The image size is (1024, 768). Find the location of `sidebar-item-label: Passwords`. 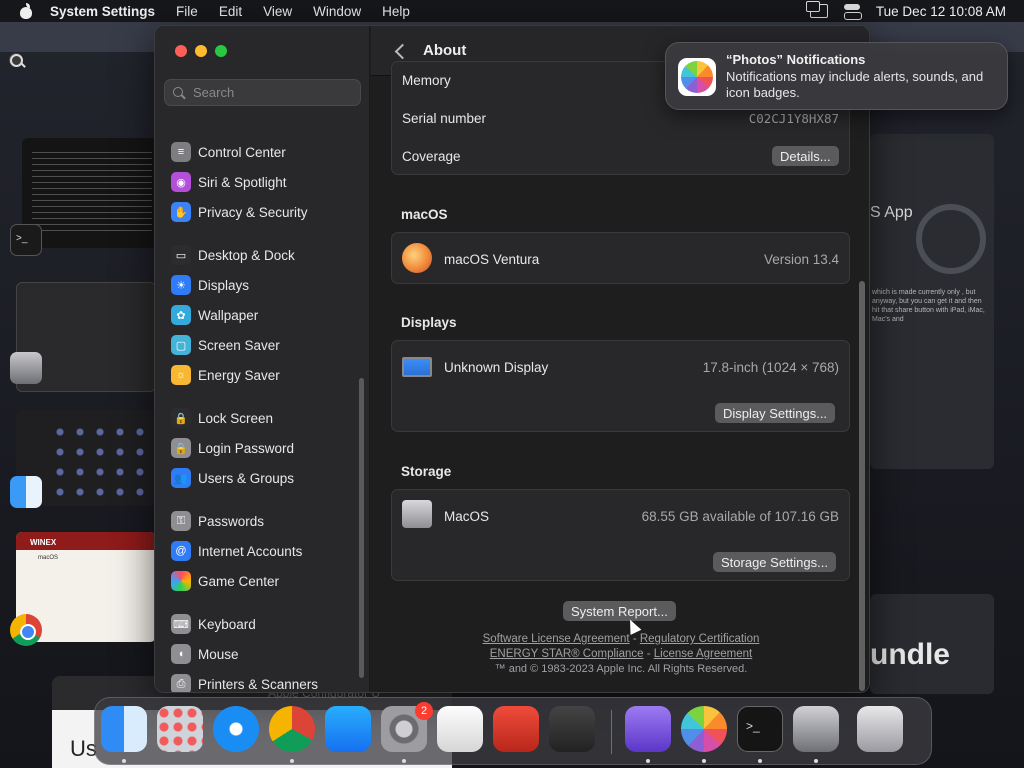

sidebar-item-label: Passwords is located at coordinates (231, 521).